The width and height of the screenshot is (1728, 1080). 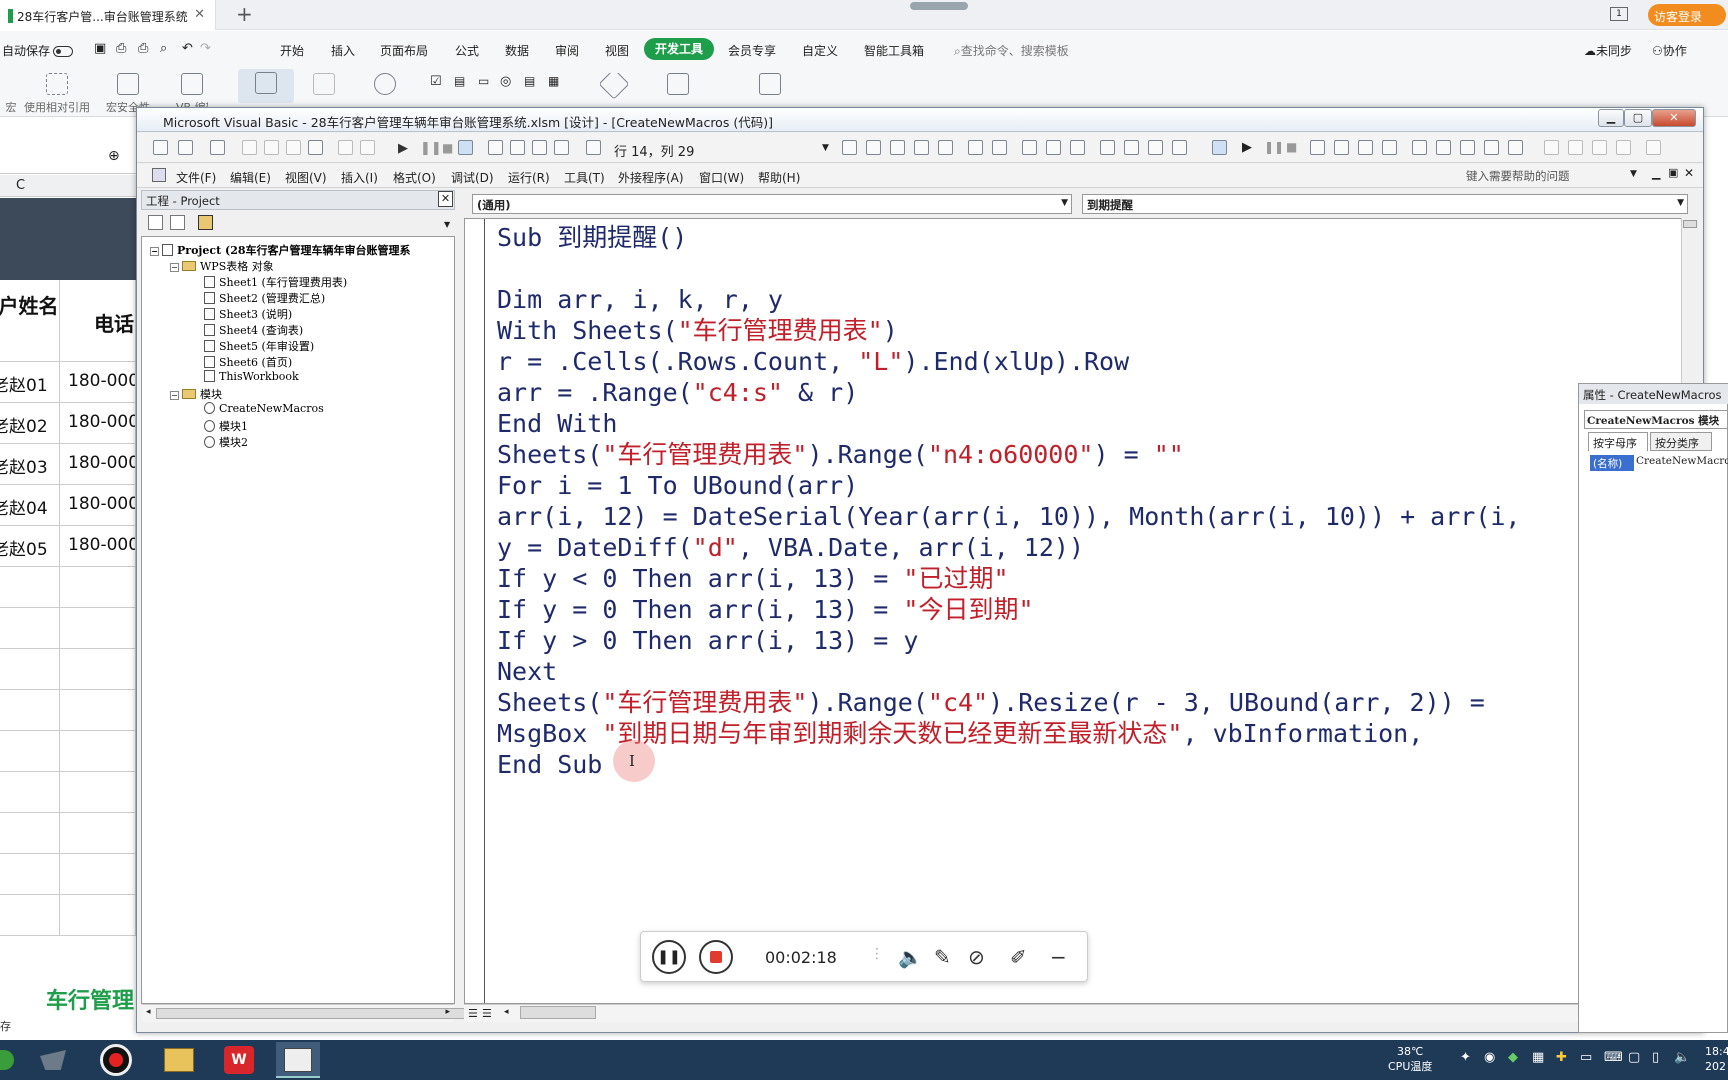 I want to click on tab-alphabetic: 按字母序, so click(x=1618, y=441).